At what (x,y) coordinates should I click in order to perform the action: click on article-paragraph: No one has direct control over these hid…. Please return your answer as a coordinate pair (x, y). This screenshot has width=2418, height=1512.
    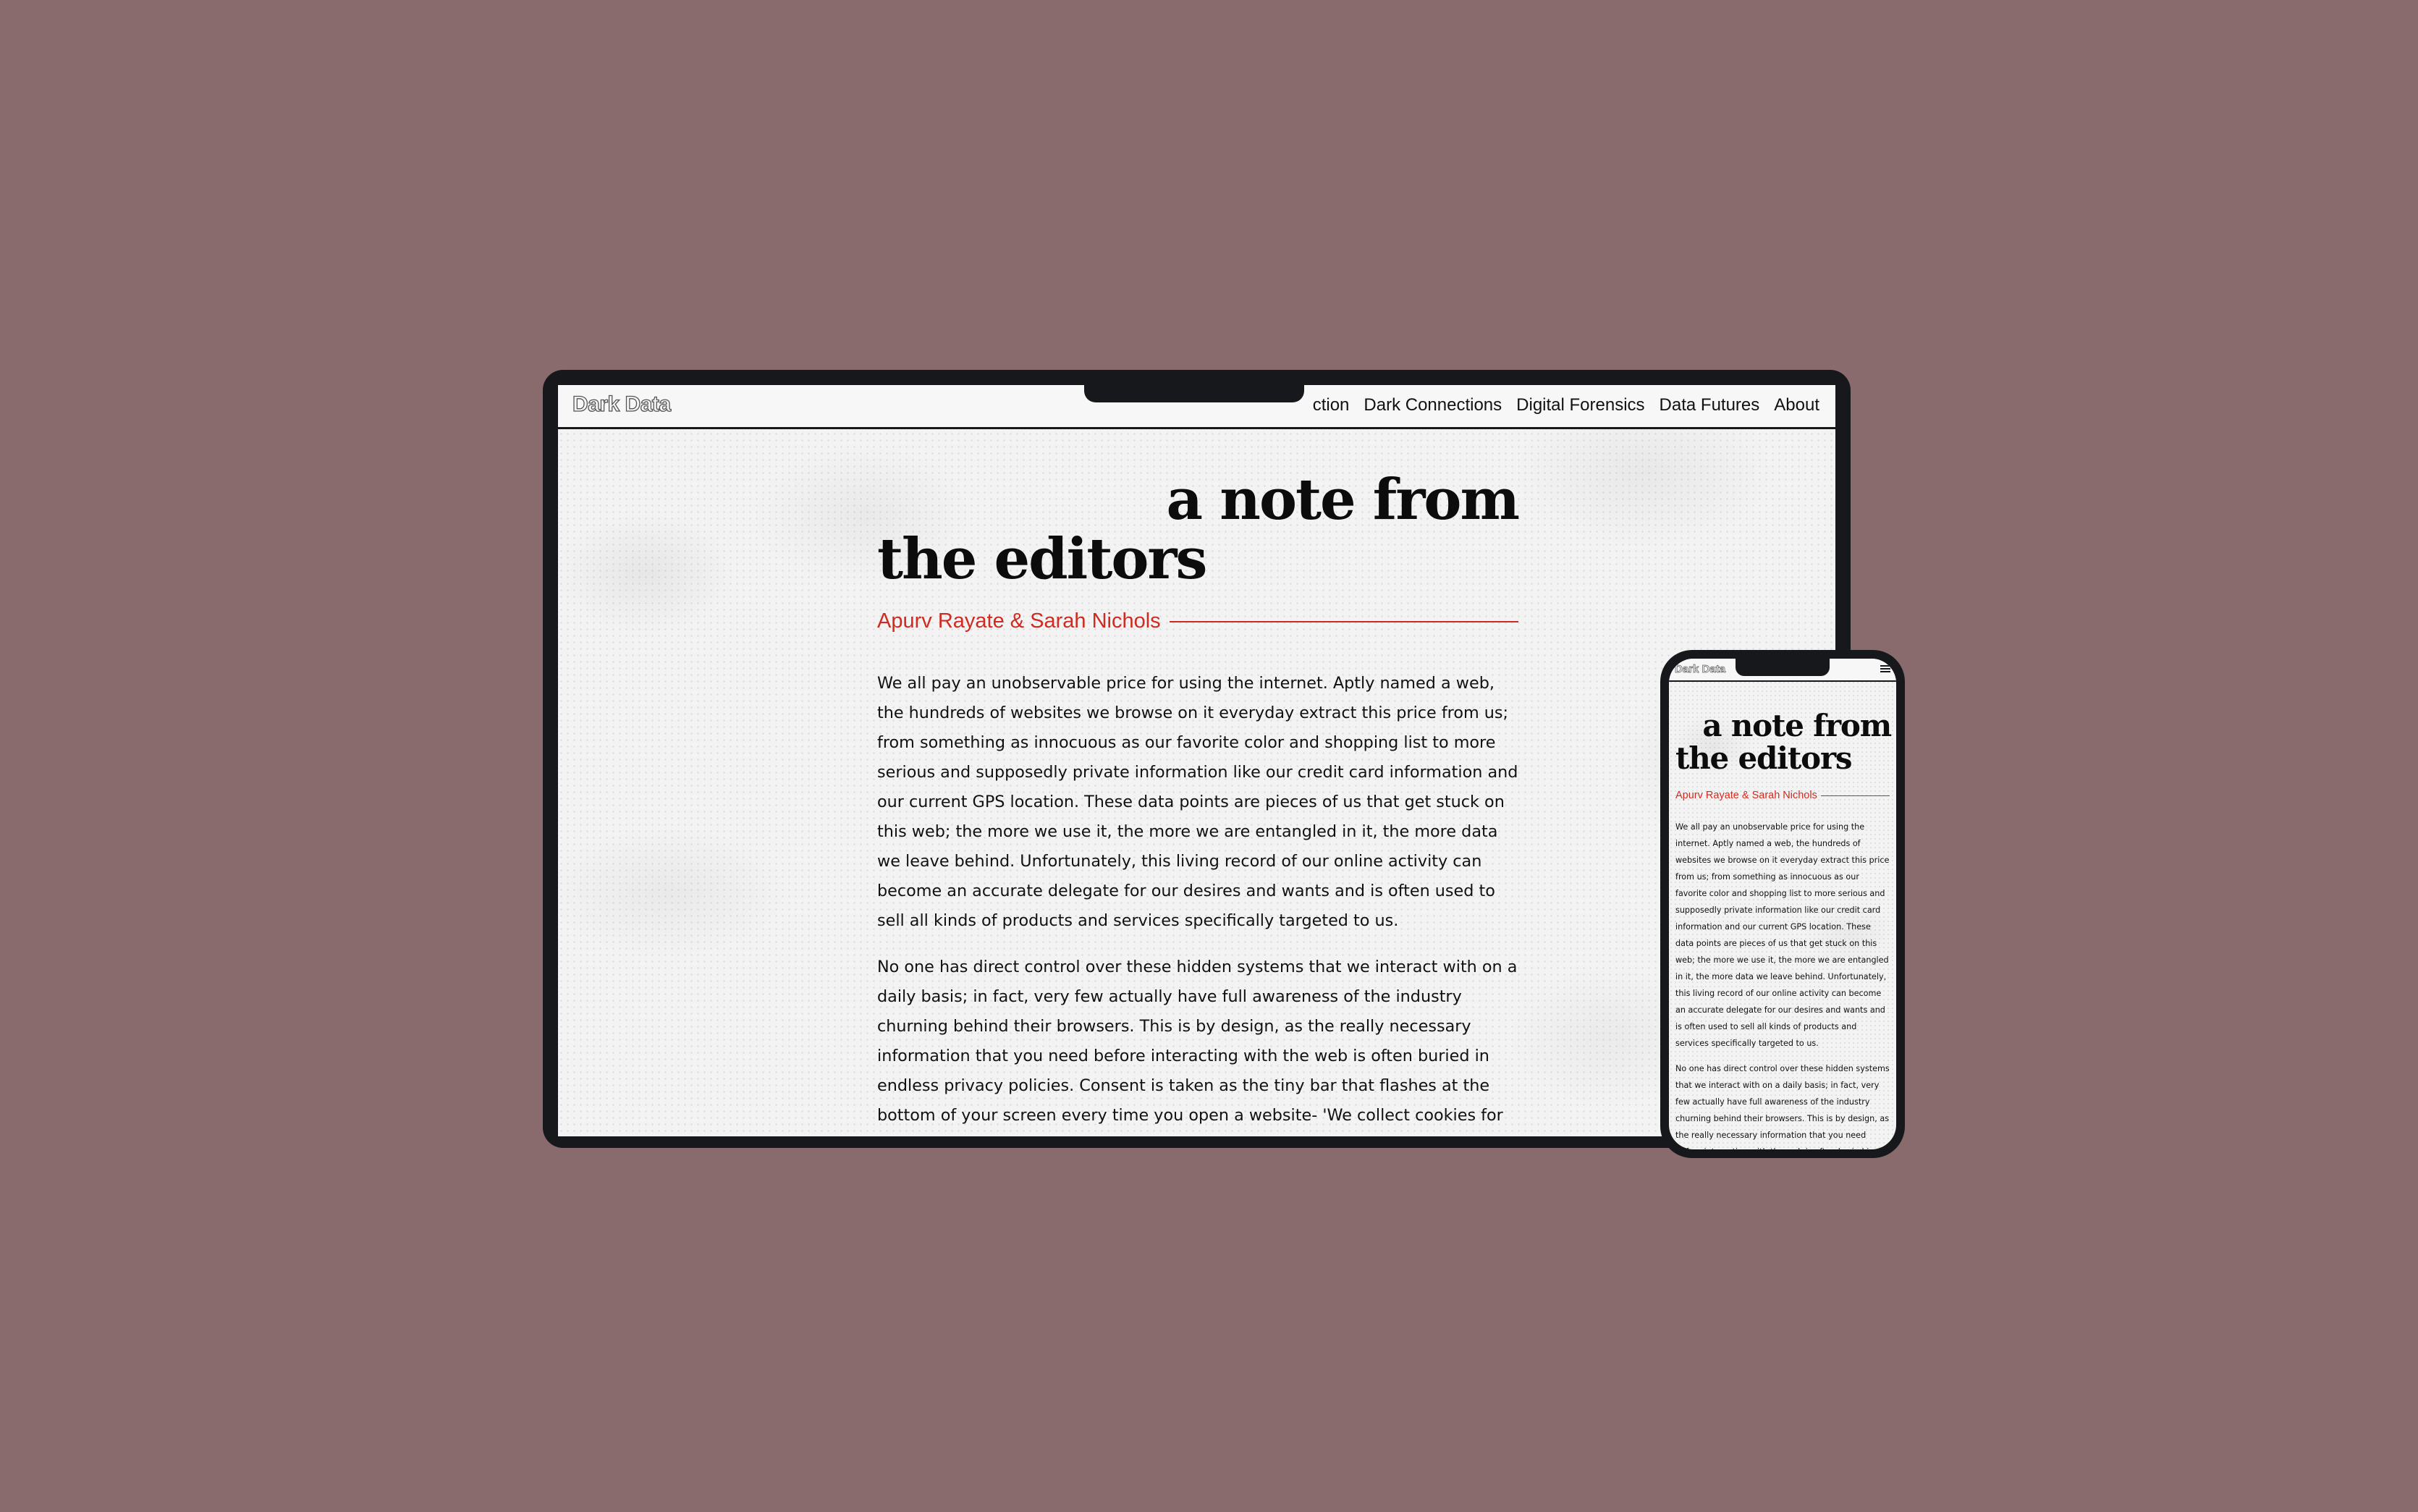
    Looking at the image, I should click on (1197, 1041).